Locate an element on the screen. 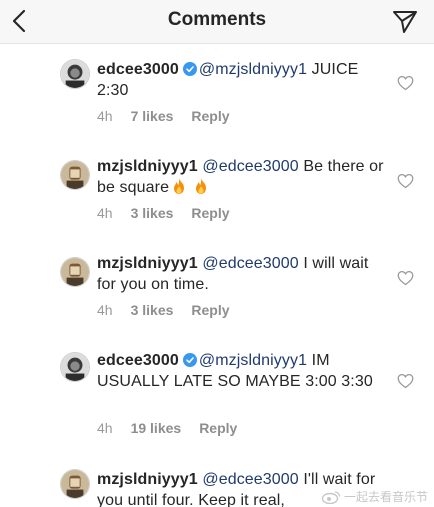  share-button is located at coordinates (405, 21).